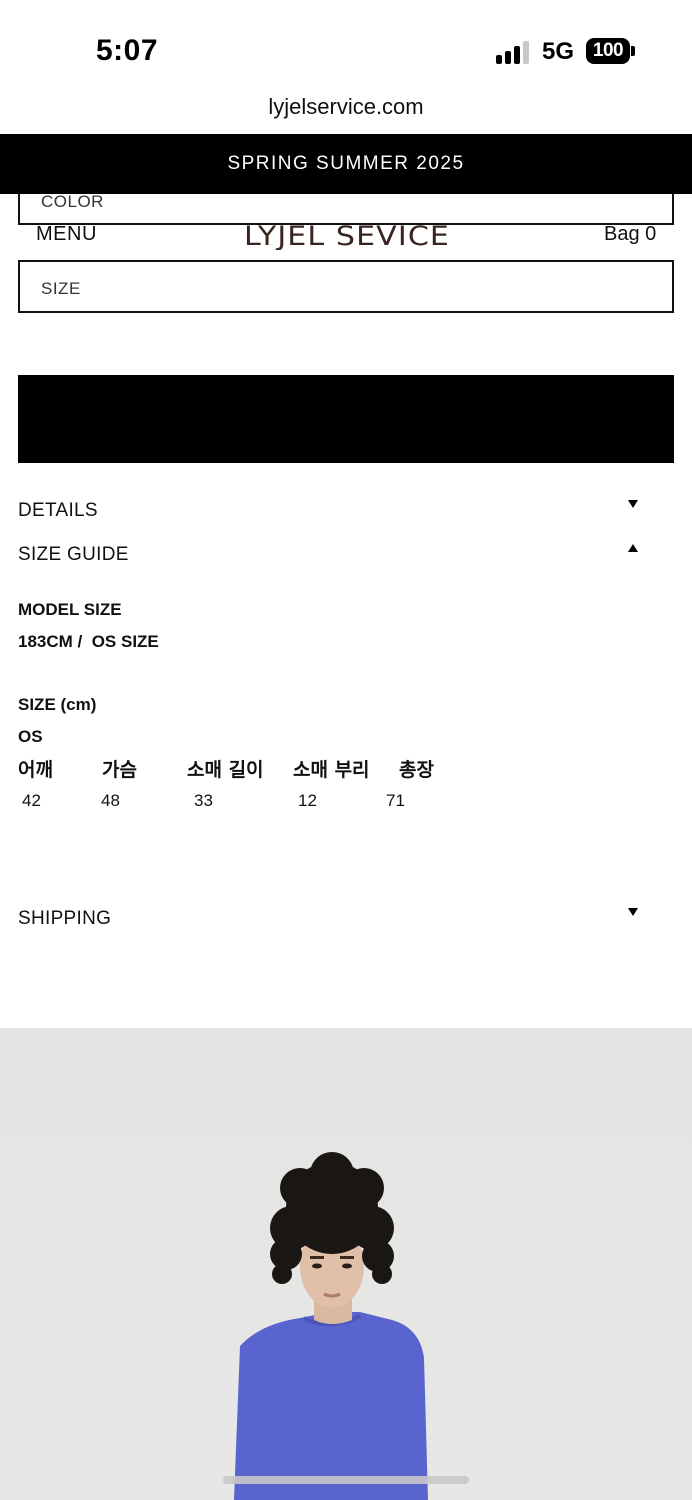 The image size is (692, 1500). What do you see at coordinates (58, 510) in the screenshot?
I see `details-label: DETAILS` at bounding box center [58, 510].